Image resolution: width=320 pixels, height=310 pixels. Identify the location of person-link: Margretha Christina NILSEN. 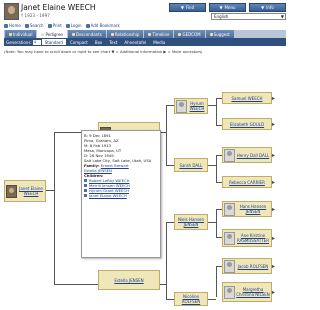
(253, 292).